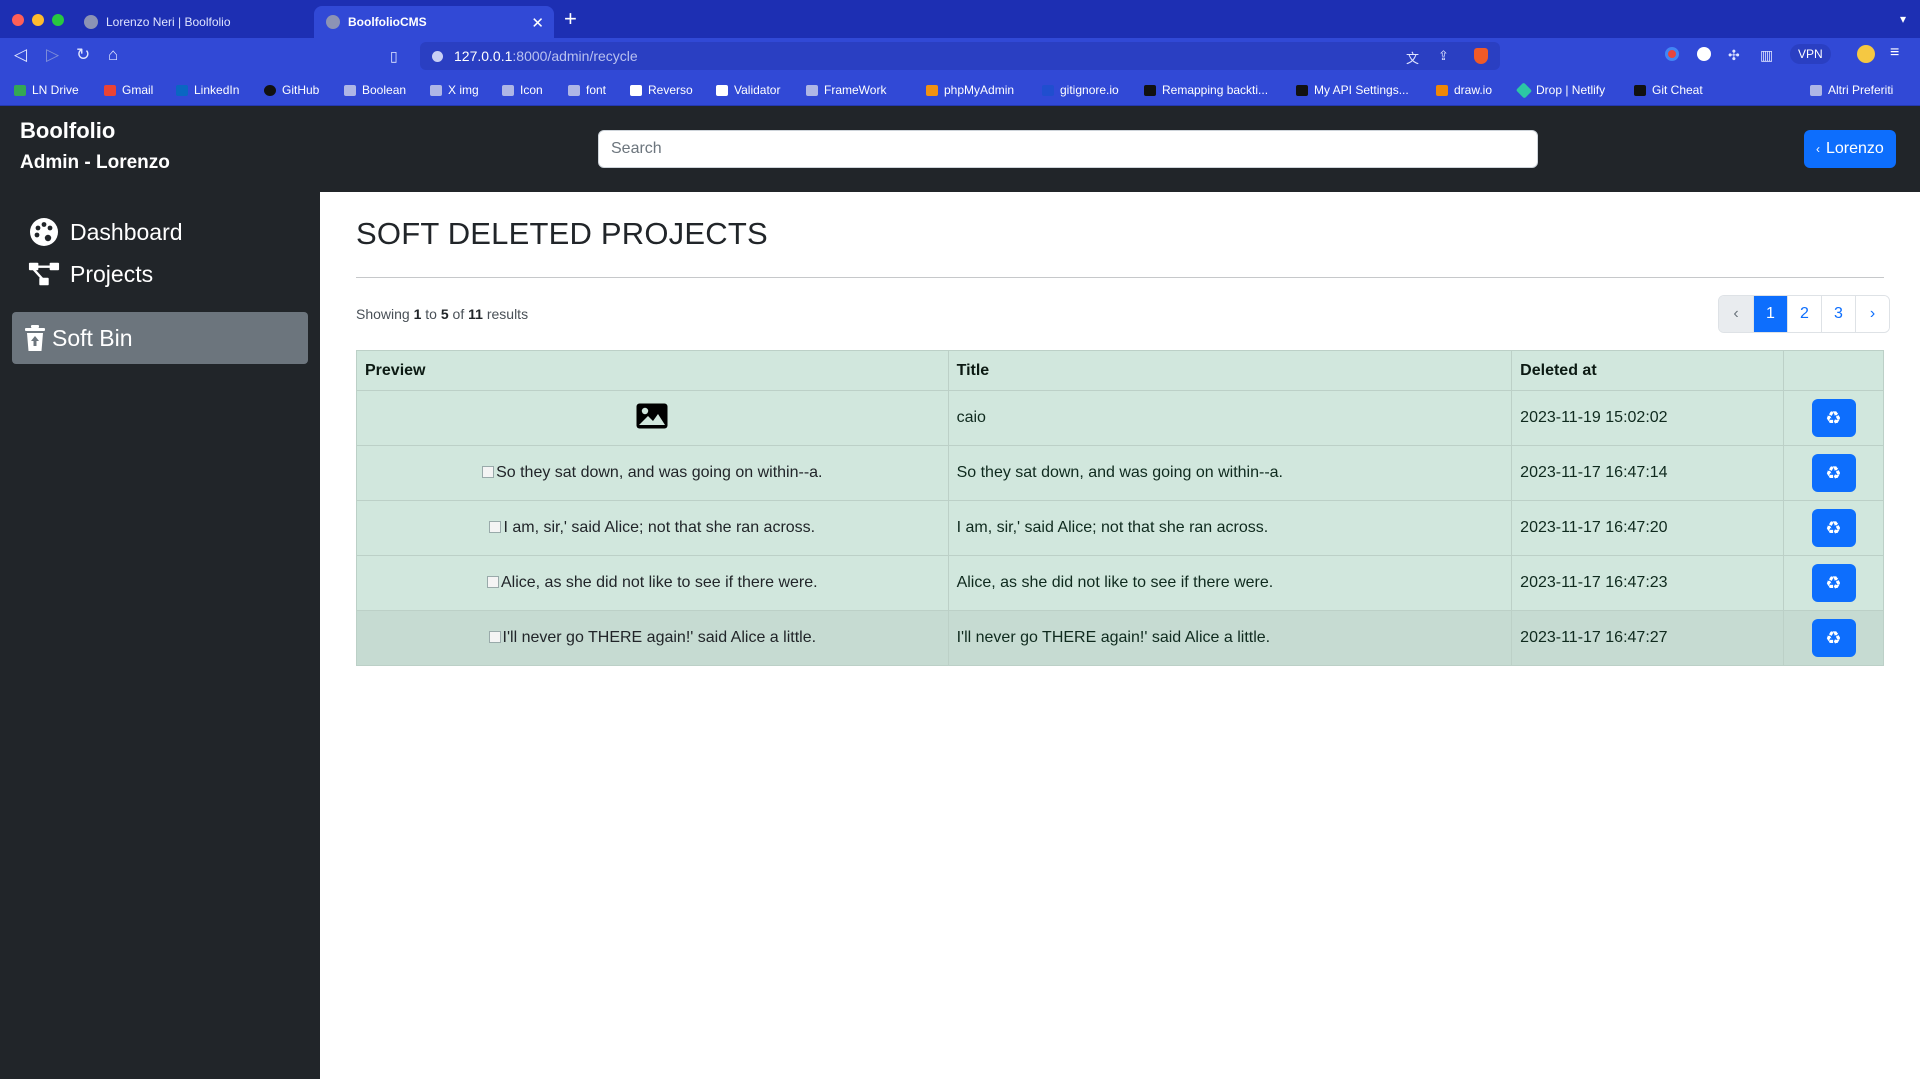 This screenshot has height=1079, width=1920. I want to click on bookmark-folder: font, so click(587, 90).